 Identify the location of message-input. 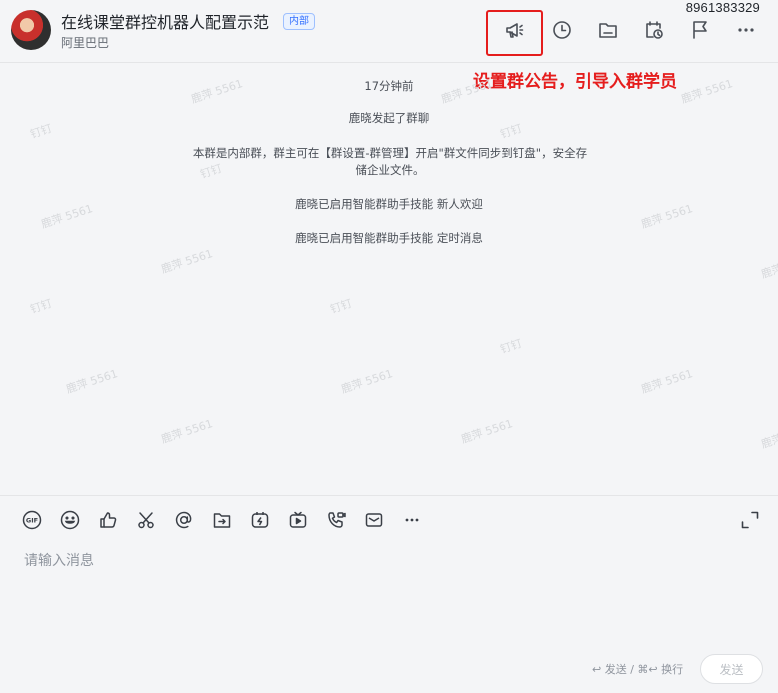
(374, 561).